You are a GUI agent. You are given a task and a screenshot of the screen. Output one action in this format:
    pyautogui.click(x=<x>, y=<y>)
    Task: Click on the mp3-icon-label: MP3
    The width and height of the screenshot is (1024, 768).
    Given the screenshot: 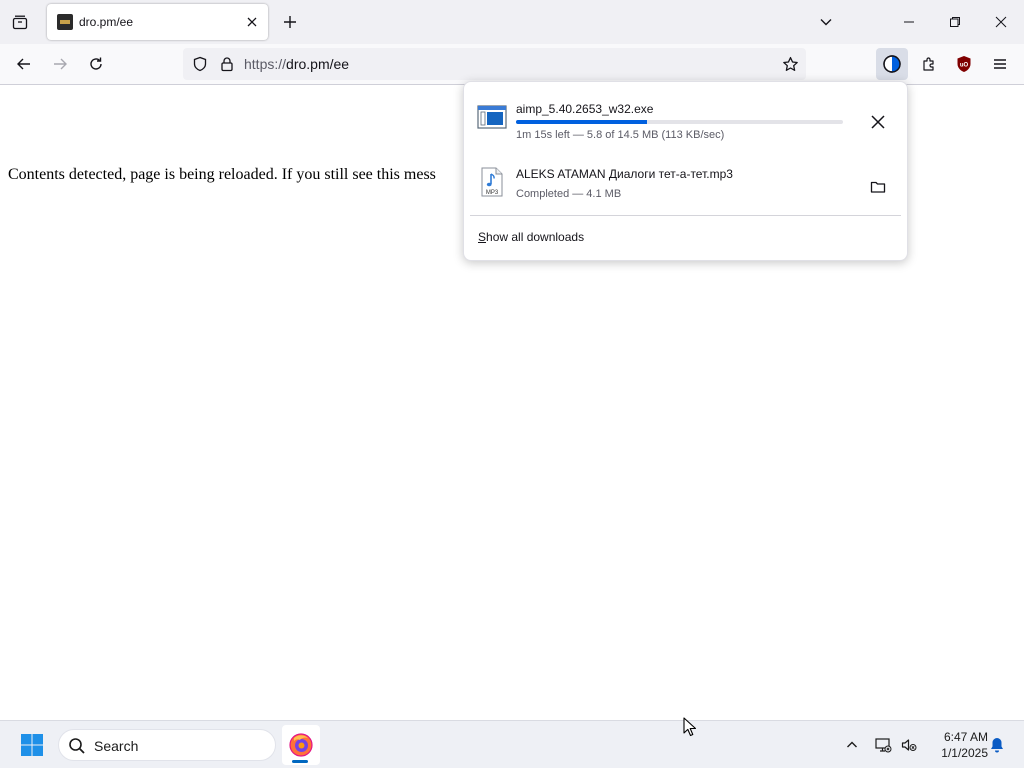 What is the action you would take?
    pyautogui.click(x=492, y=193)
    